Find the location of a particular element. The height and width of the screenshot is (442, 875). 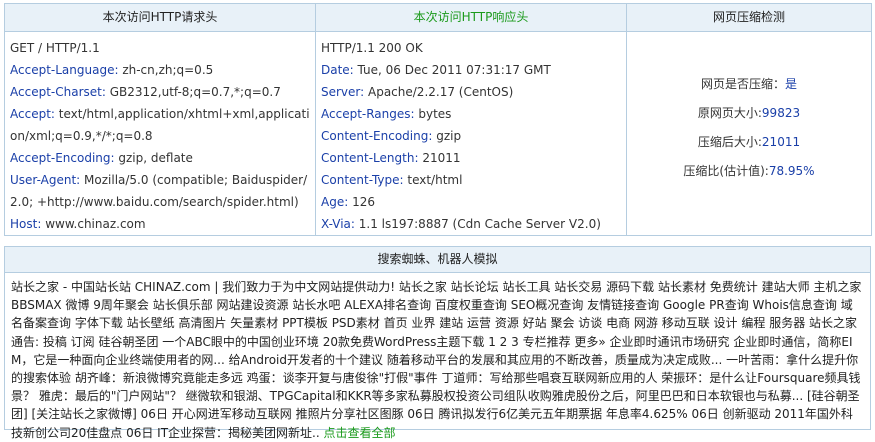

response-field: Content-Length: 21011 is located at coordinates (471, 158).